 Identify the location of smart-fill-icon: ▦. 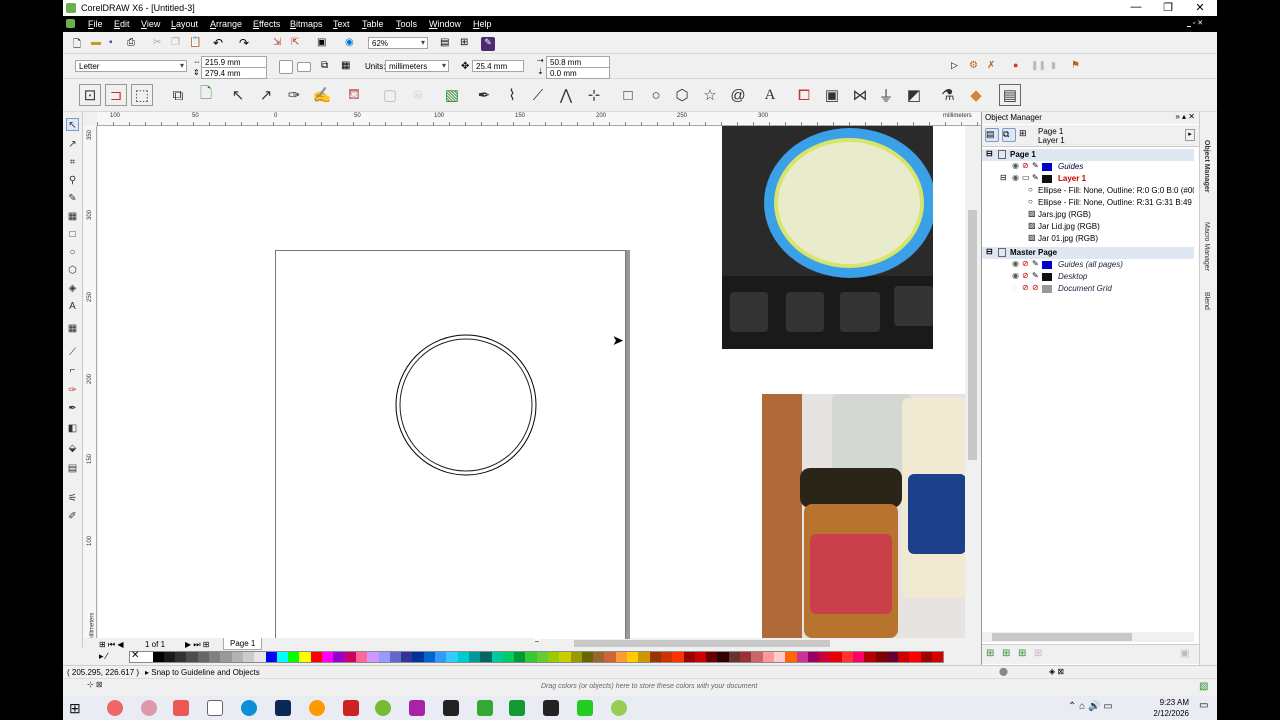
(72, 216).